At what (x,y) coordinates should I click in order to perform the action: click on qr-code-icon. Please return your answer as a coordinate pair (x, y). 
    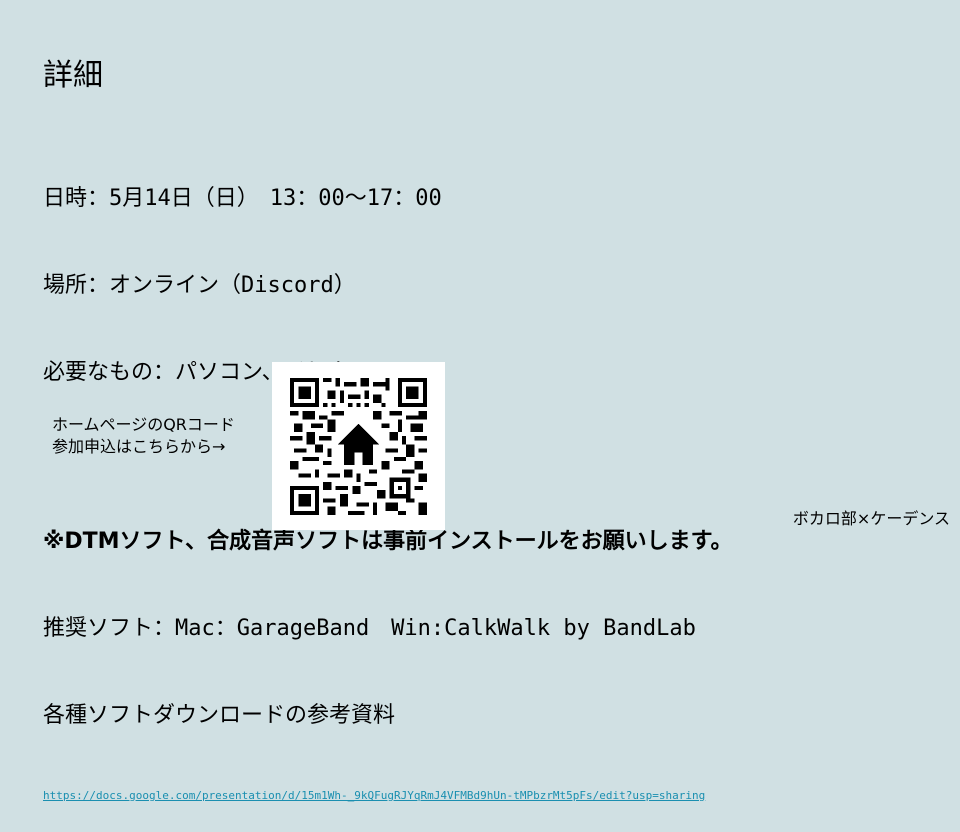
    Looking at the image, I should click on (358, 446).